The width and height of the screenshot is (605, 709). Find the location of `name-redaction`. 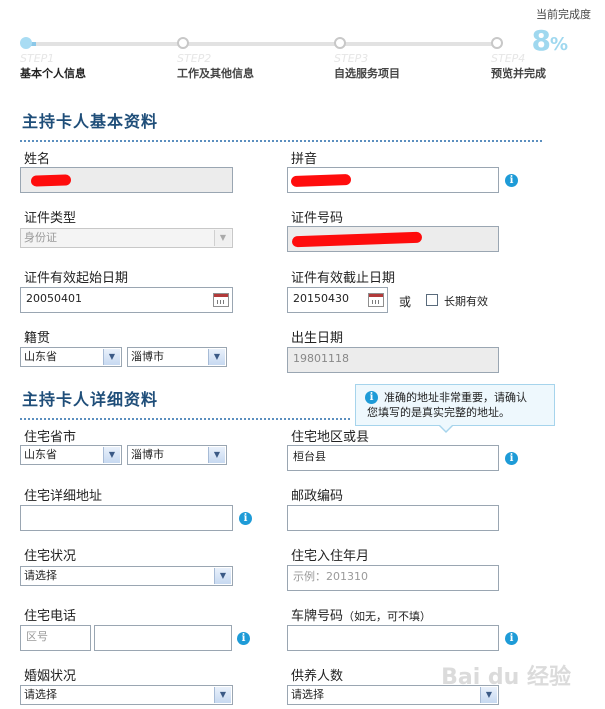

name-redaction is located at coordinates (51, 180).